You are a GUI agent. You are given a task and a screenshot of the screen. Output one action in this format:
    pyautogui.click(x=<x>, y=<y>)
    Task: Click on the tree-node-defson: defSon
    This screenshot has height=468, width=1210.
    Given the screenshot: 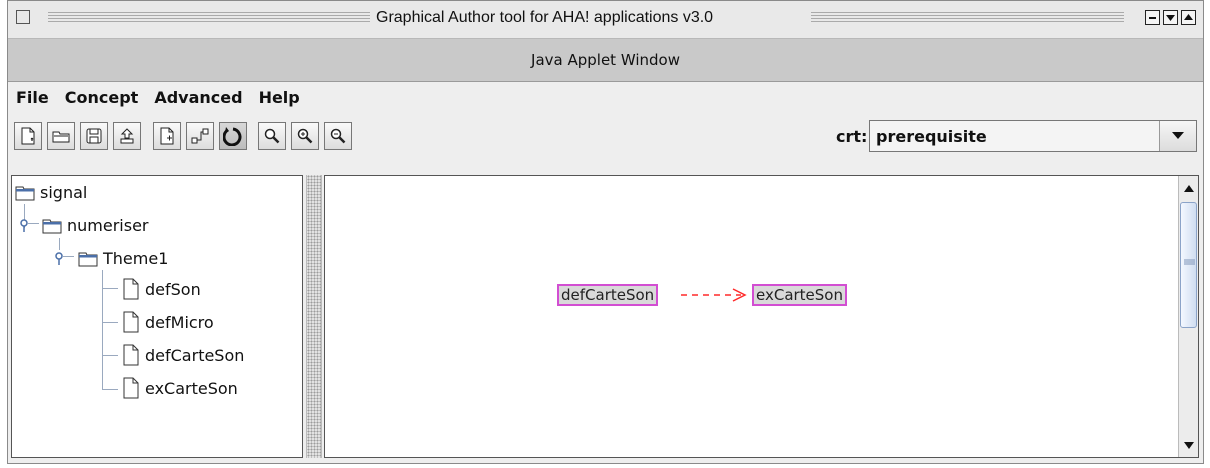 What is the action you would take?
    pyautogui.click(x=161, y=289)
    